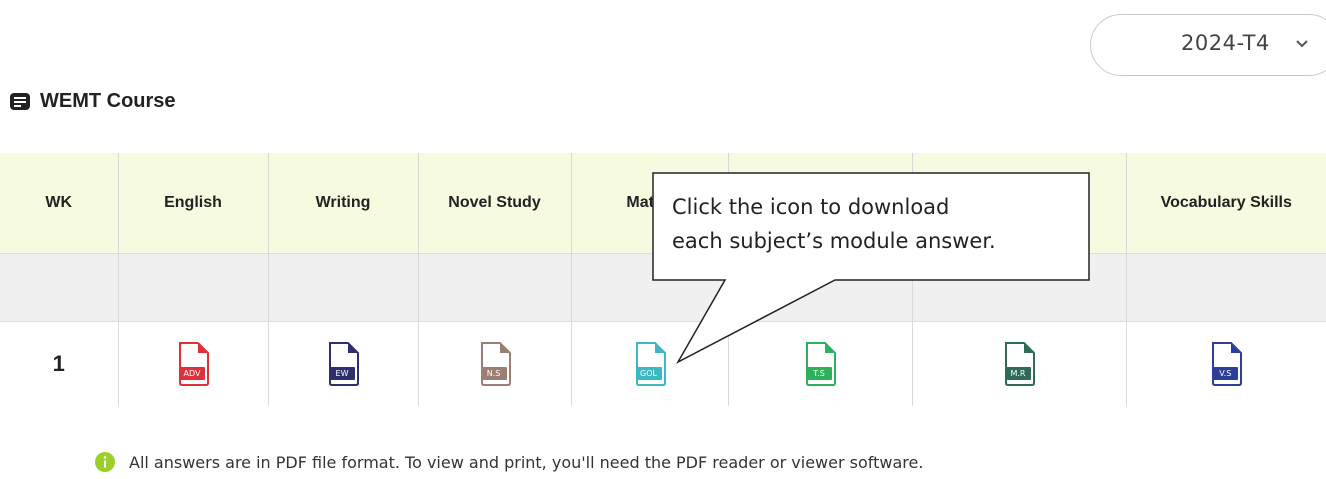 Image resolution: width=1326 pixels, height=479 pixels. I want to click on tooltip-line-1: Click the icon to download, so click(811, 207).